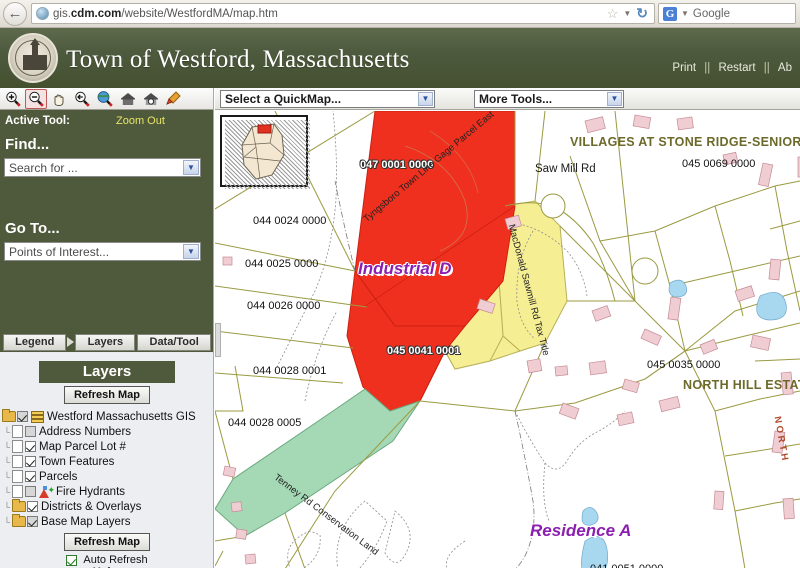 This screenshot has width=800, height=568. I want to click on zoom-out-icon, so click(36, 98).